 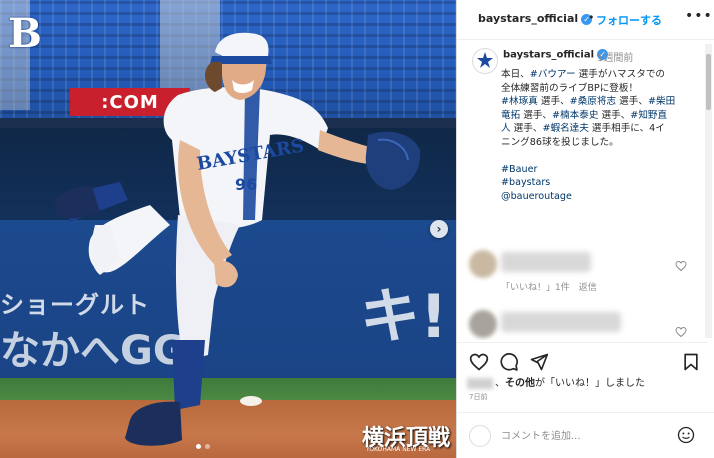 I want to click on more-options-icon: •••, so click(x=699, y=16).